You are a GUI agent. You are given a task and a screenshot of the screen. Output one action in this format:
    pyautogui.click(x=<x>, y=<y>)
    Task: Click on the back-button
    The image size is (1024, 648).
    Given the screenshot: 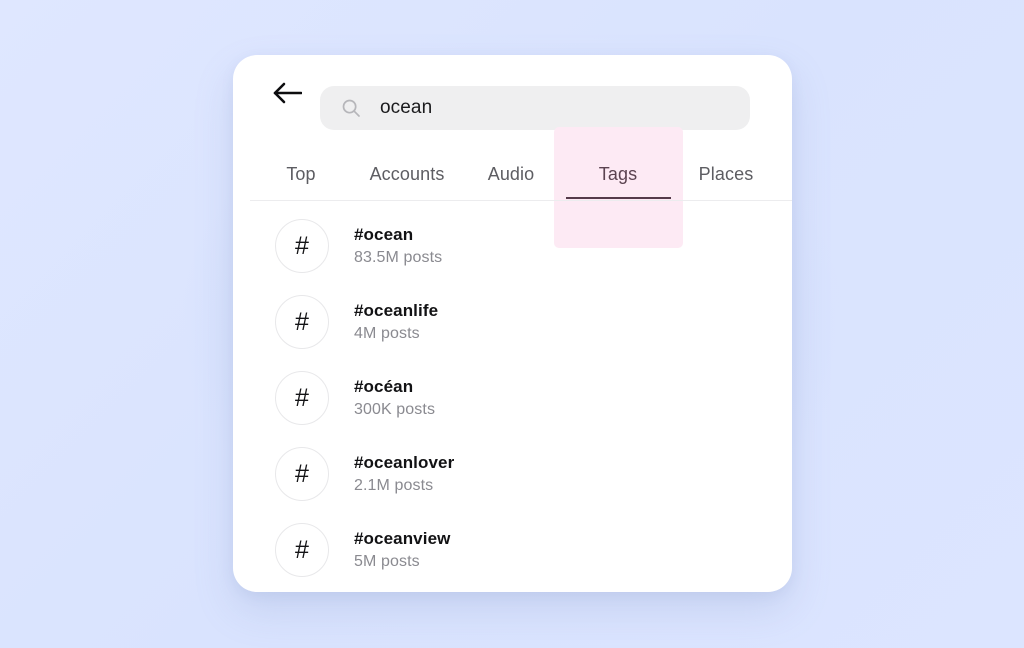 What is the action you would take?
    pyautogui.click(x=287, y=93)
    